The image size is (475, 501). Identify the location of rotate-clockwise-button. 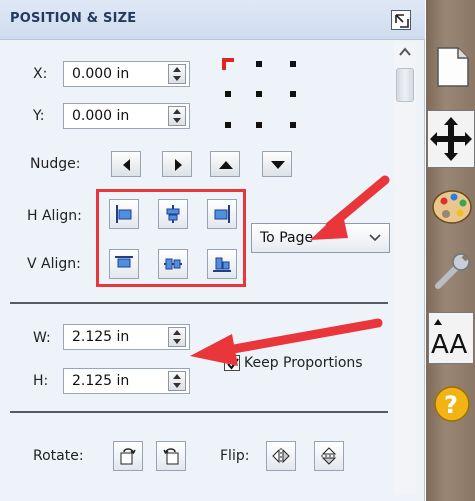
(128, 456).